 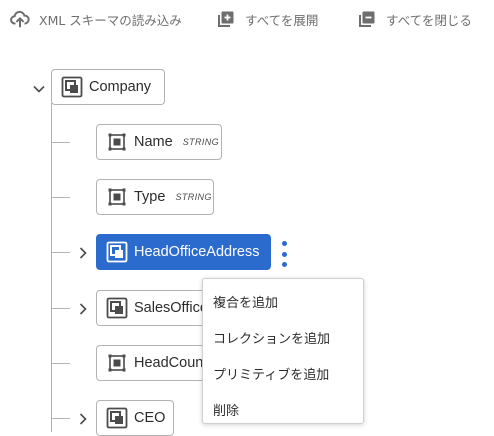 I want to click on tree-node-label: Type, so click(x=150, y=197).